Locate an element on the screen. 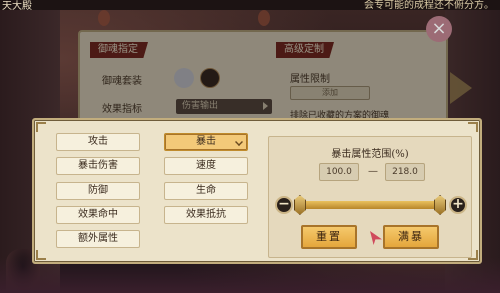  minus-icon: − is located at coordinates (284, 205).